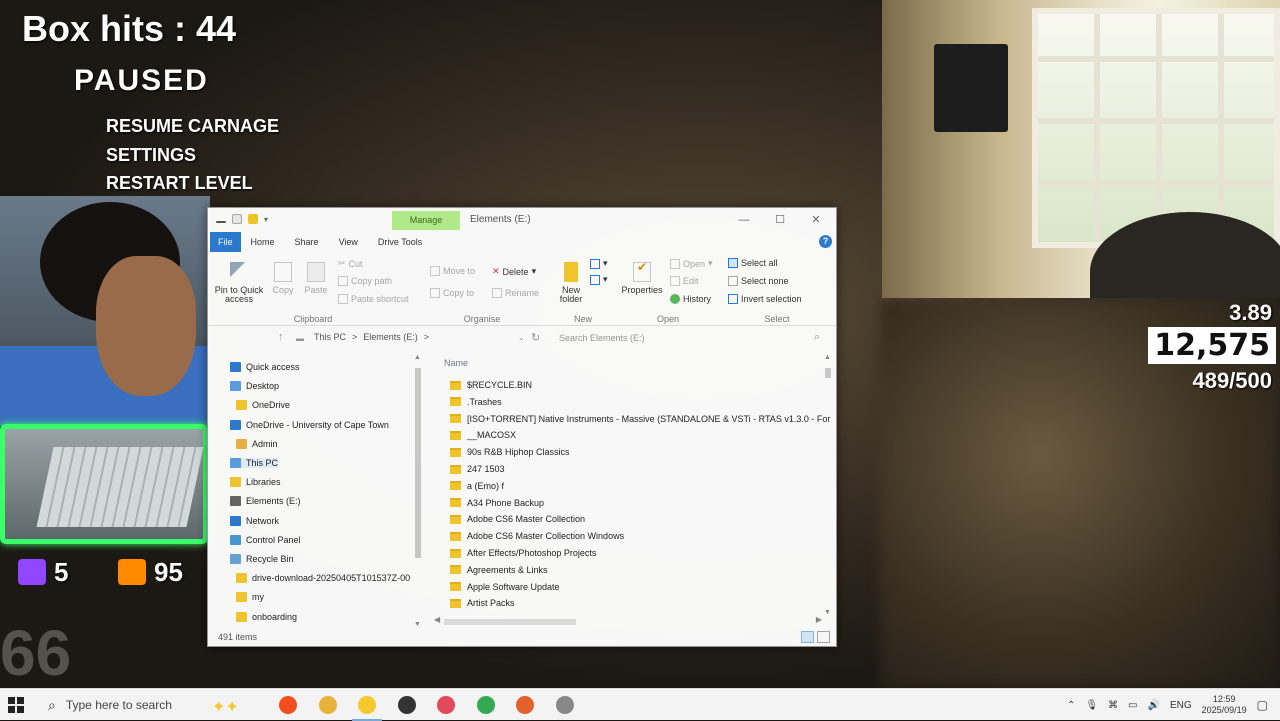 Image resolution: width=1280 pixels, height=721 pixels. Describe the element at coordinates (1181, 705) in the screenshot. I see `language-indicator: ENG` at that location.